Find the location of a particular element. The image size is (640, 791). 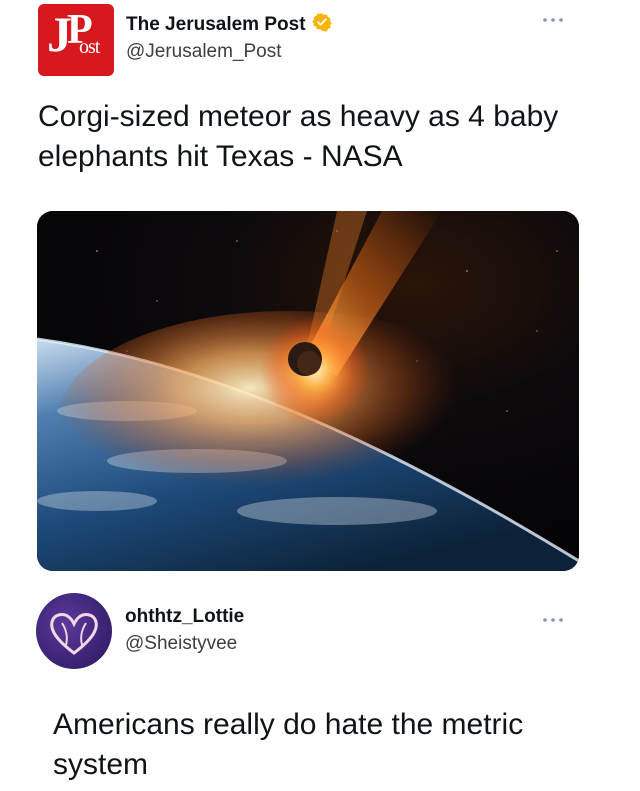

author-display-name: The Jerusalem Post is located at coordinates (216, 25).